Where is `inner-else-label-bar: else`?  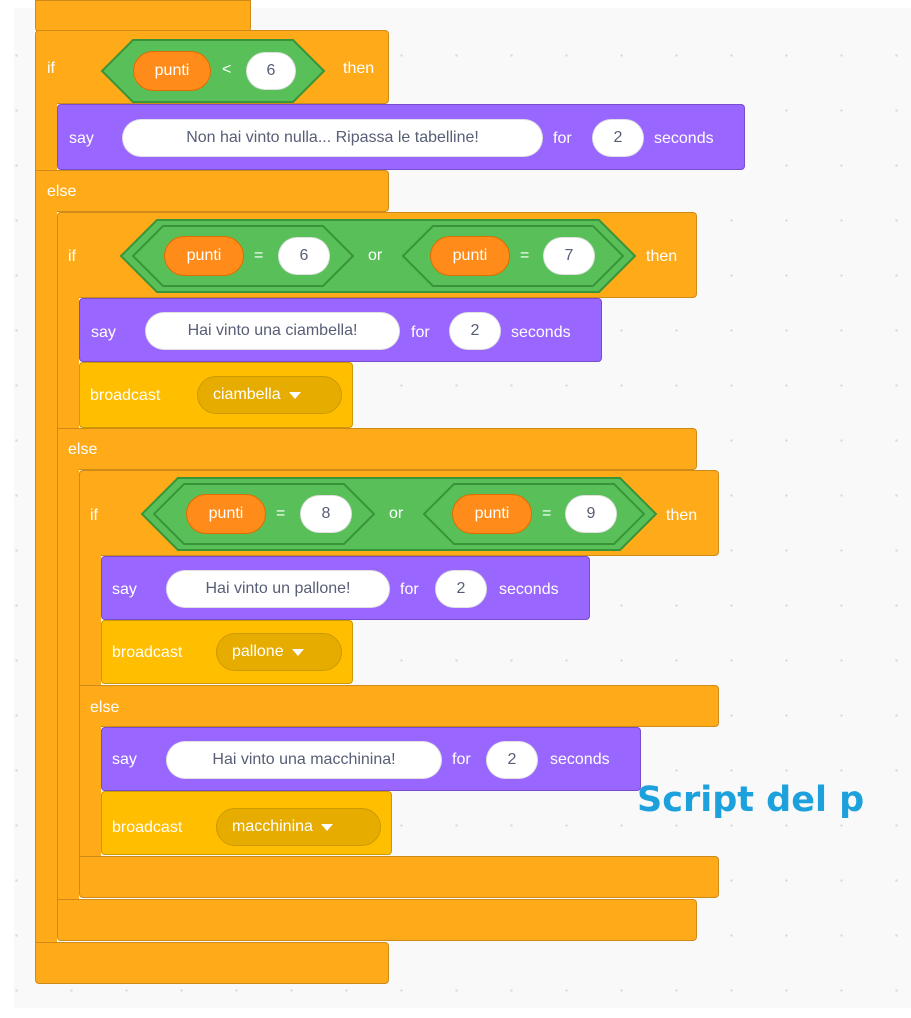
inner-else-label-bar: else is located at coordinates (399, 706).